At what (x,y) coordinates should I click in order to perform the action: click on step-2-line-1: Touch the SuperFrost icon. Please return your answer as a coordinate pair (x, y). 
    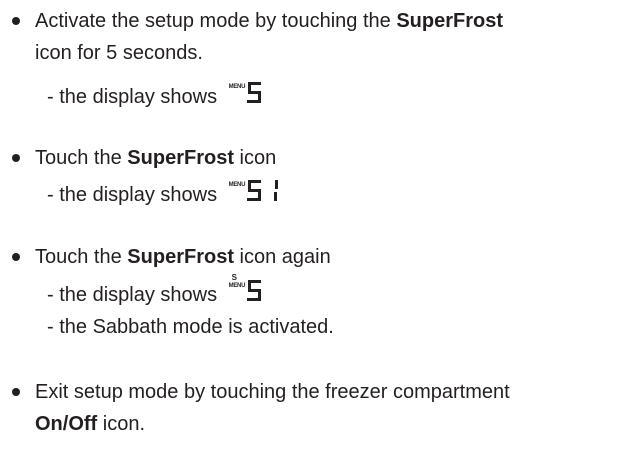
    Looking at the image, I should click on (155, 158).